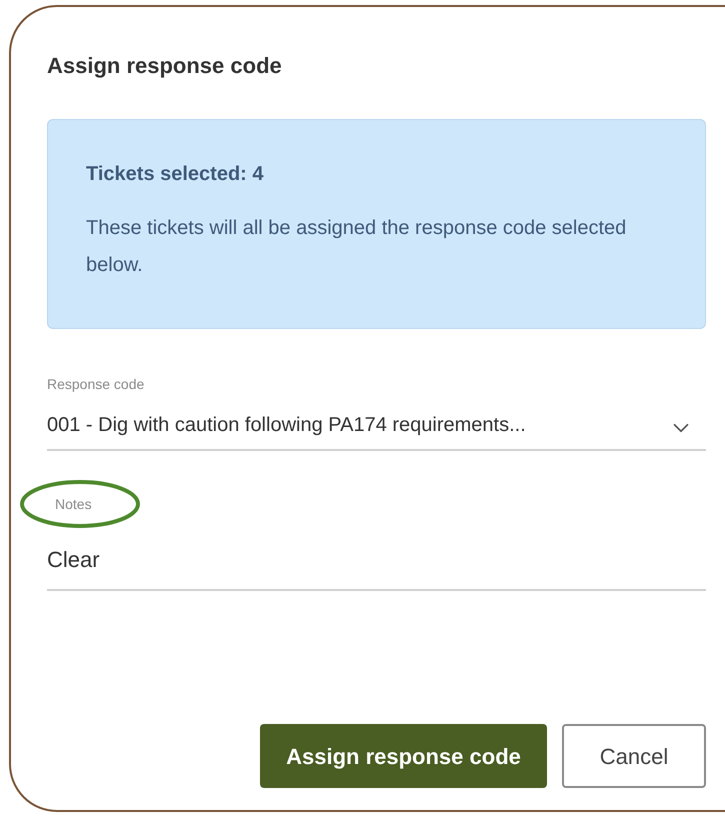 The height and width of the screenshot is (818, 725). Describe the element at coordinates (95, 384) in the screenshot. I see `field-label: Response code` at that location.